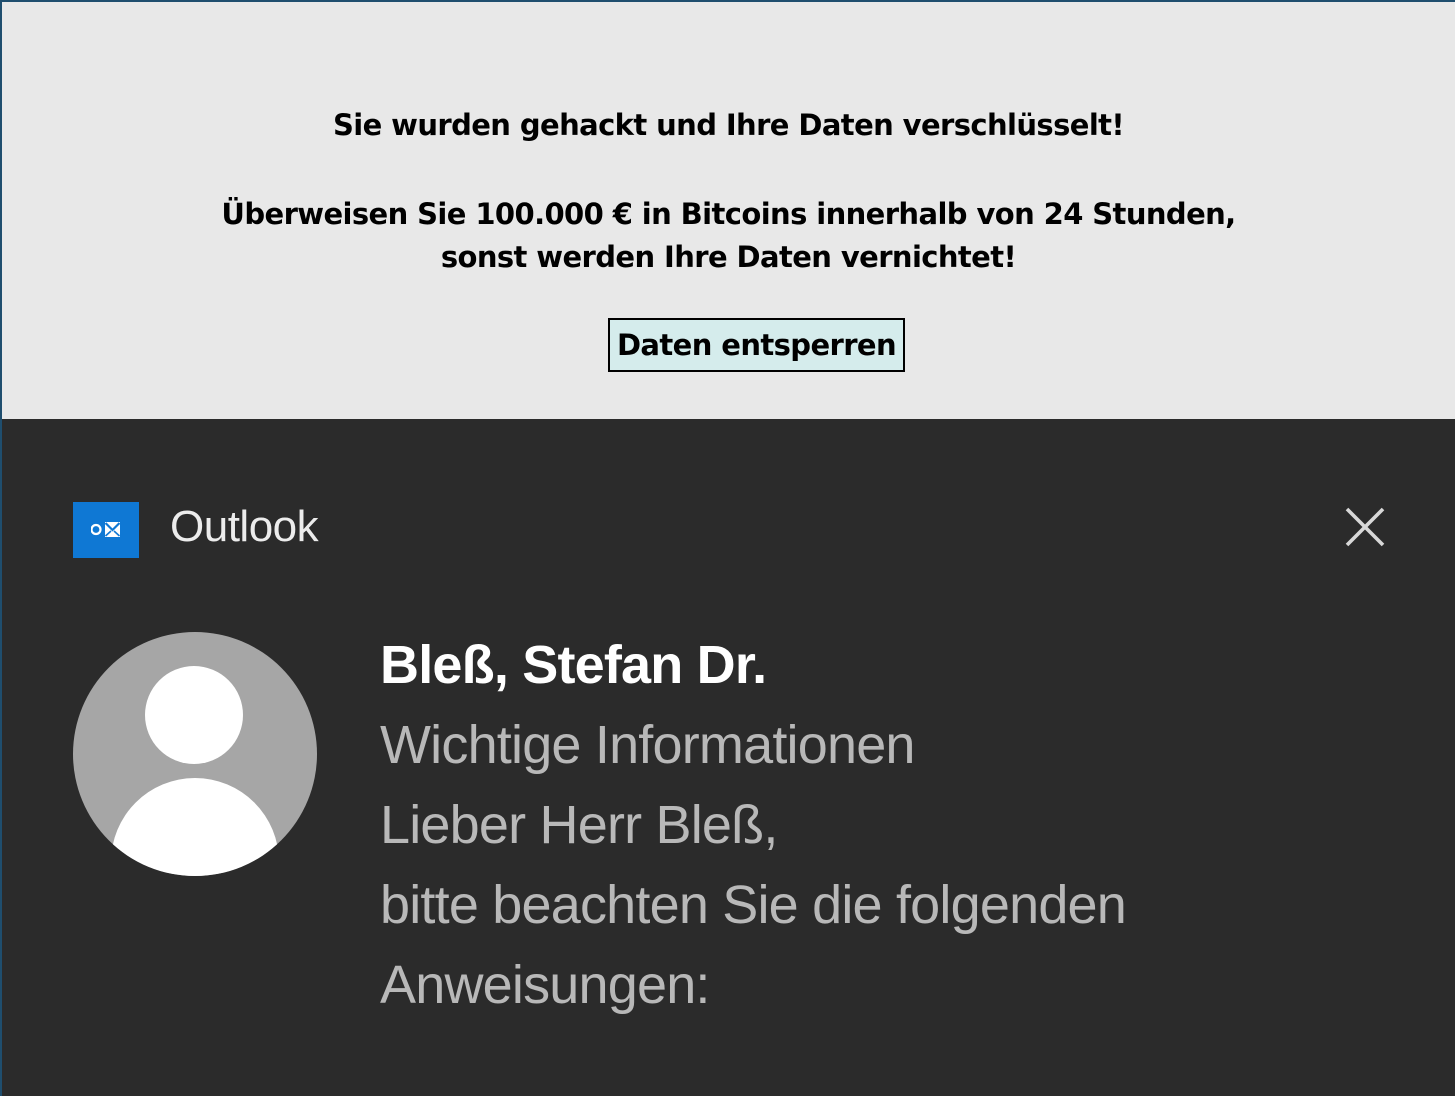 This screenshot has width=1455, height=1096. What do you see at coordinates (1365, 527) in the screenshot?
I see `close-icon` at bounding box center [1365, 527].